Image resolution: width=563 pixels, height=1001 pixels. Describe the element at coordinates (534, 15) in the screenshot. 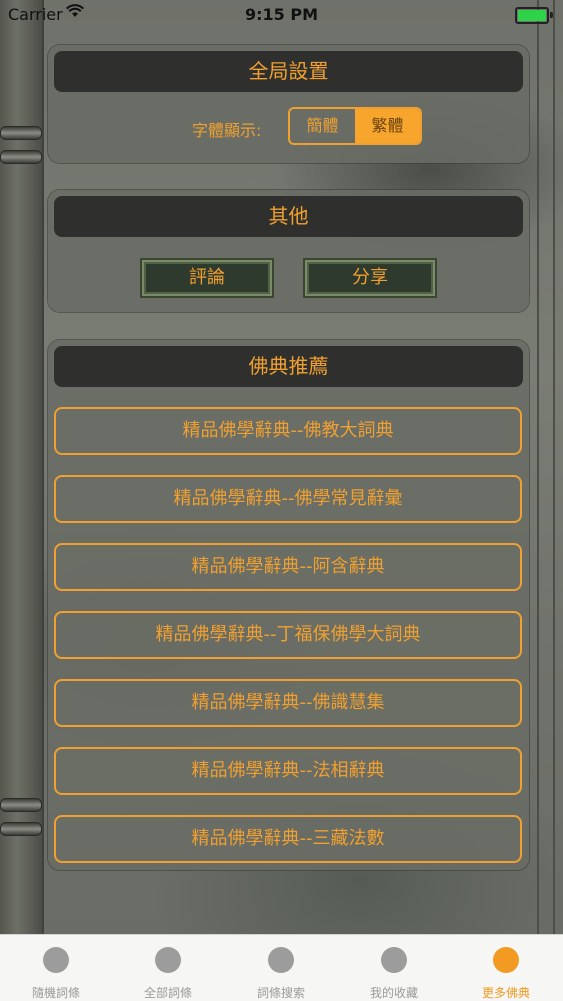

I see `battery-icon` at that location.